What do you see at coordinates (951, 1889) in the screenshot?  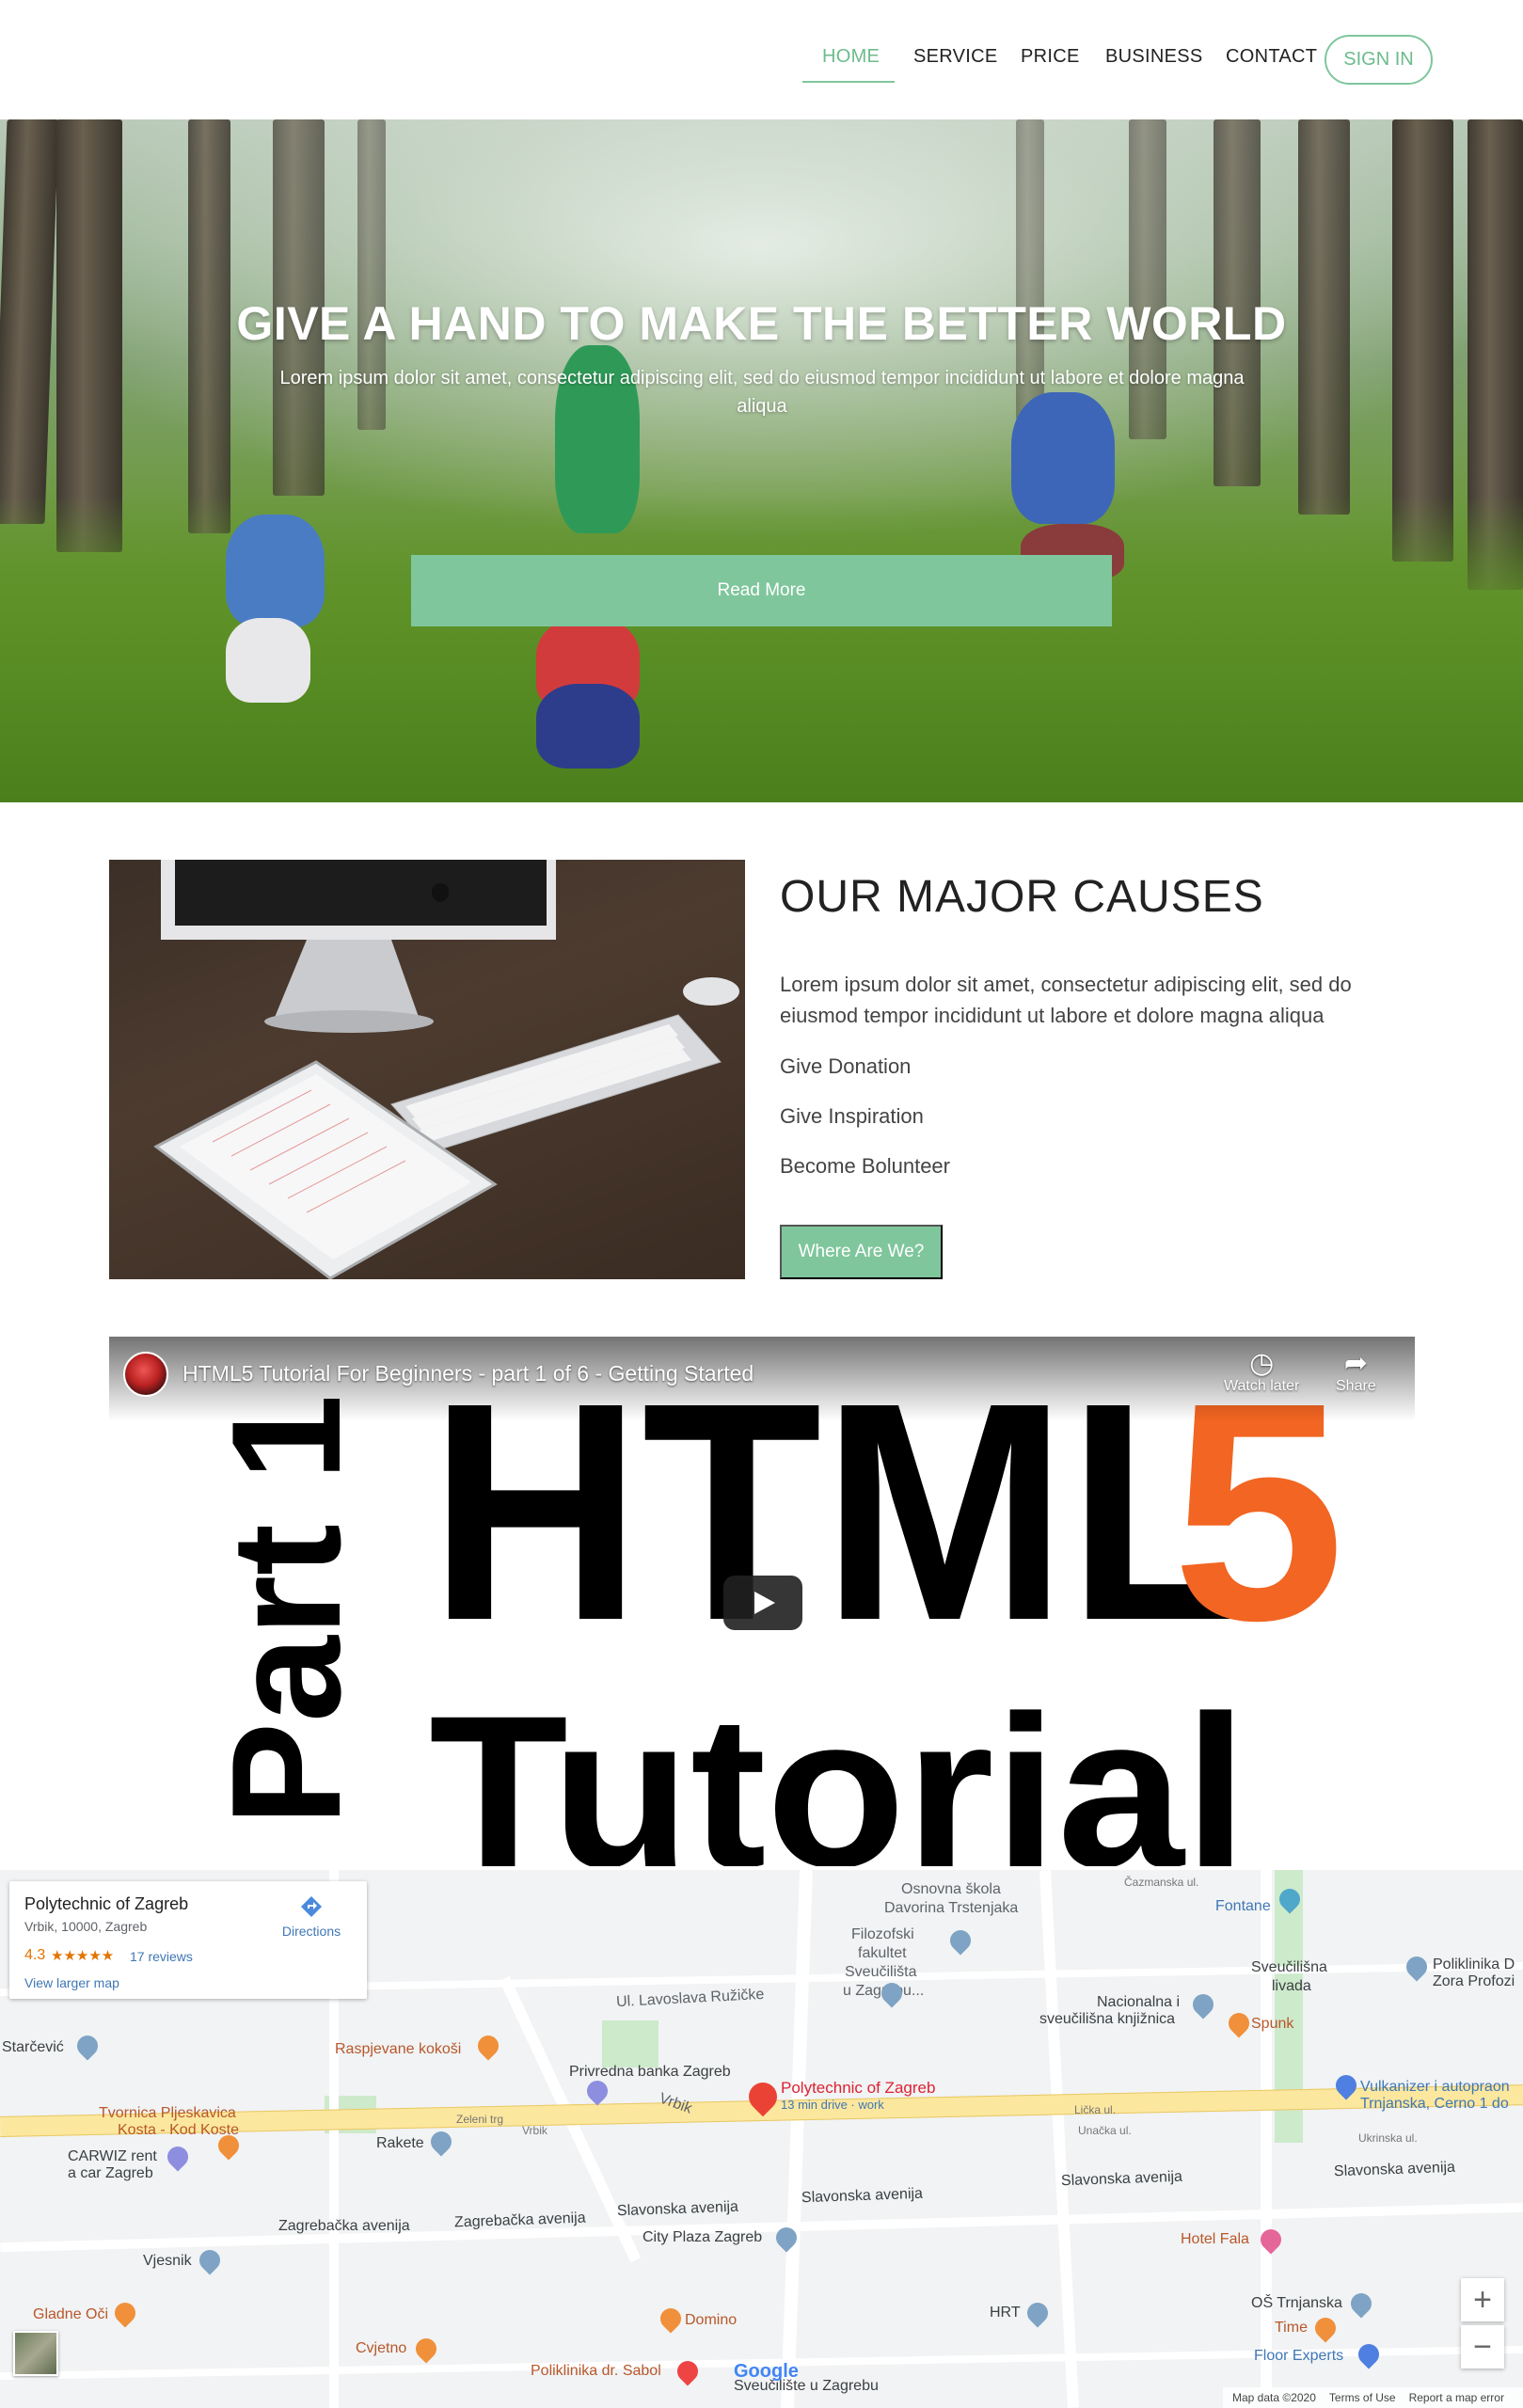 I see `map-label: Osnovna škola` at bounding box center [951, 1889].